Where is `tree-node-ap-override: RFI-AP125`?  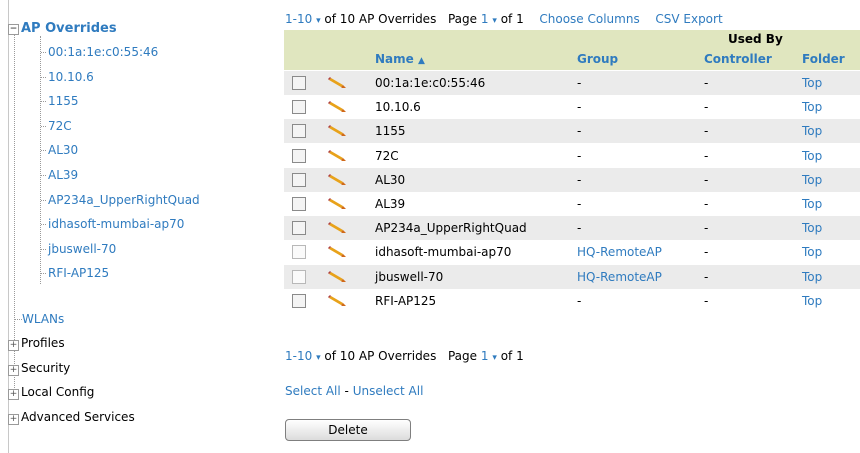
tree-node-ap-override: RFI-AP125 is located at coordinates (75, 273).